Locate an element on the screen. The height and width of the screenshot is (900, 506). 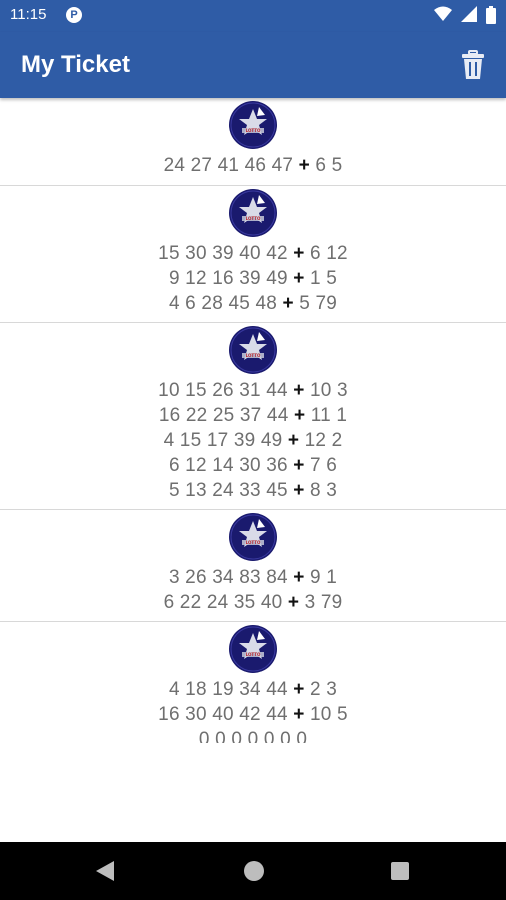
back-triangle-icon is located at coordinates (105, 871).